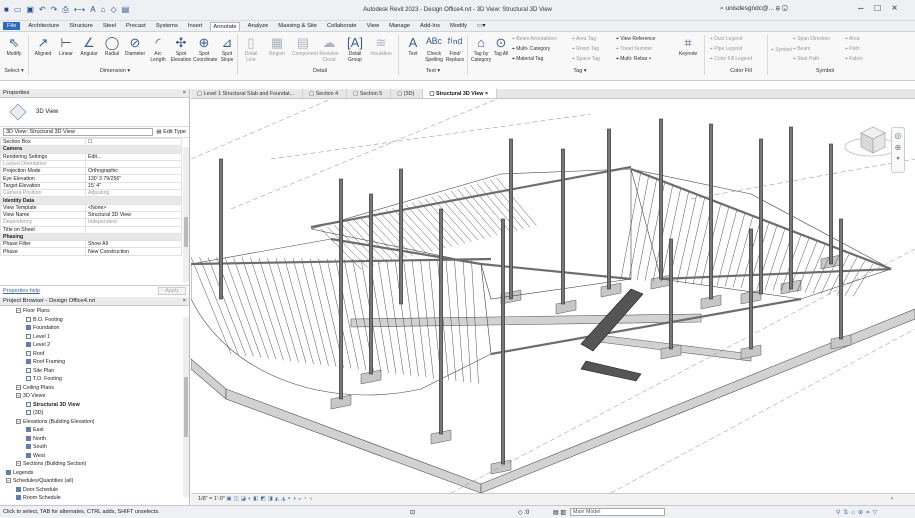 The image size is (915, 518). What do you see at coordinates (181, 48) in the screenshot?
I see `spot-elevation-button: ✣ Spot Elevation` at bounding box center [181, 48].